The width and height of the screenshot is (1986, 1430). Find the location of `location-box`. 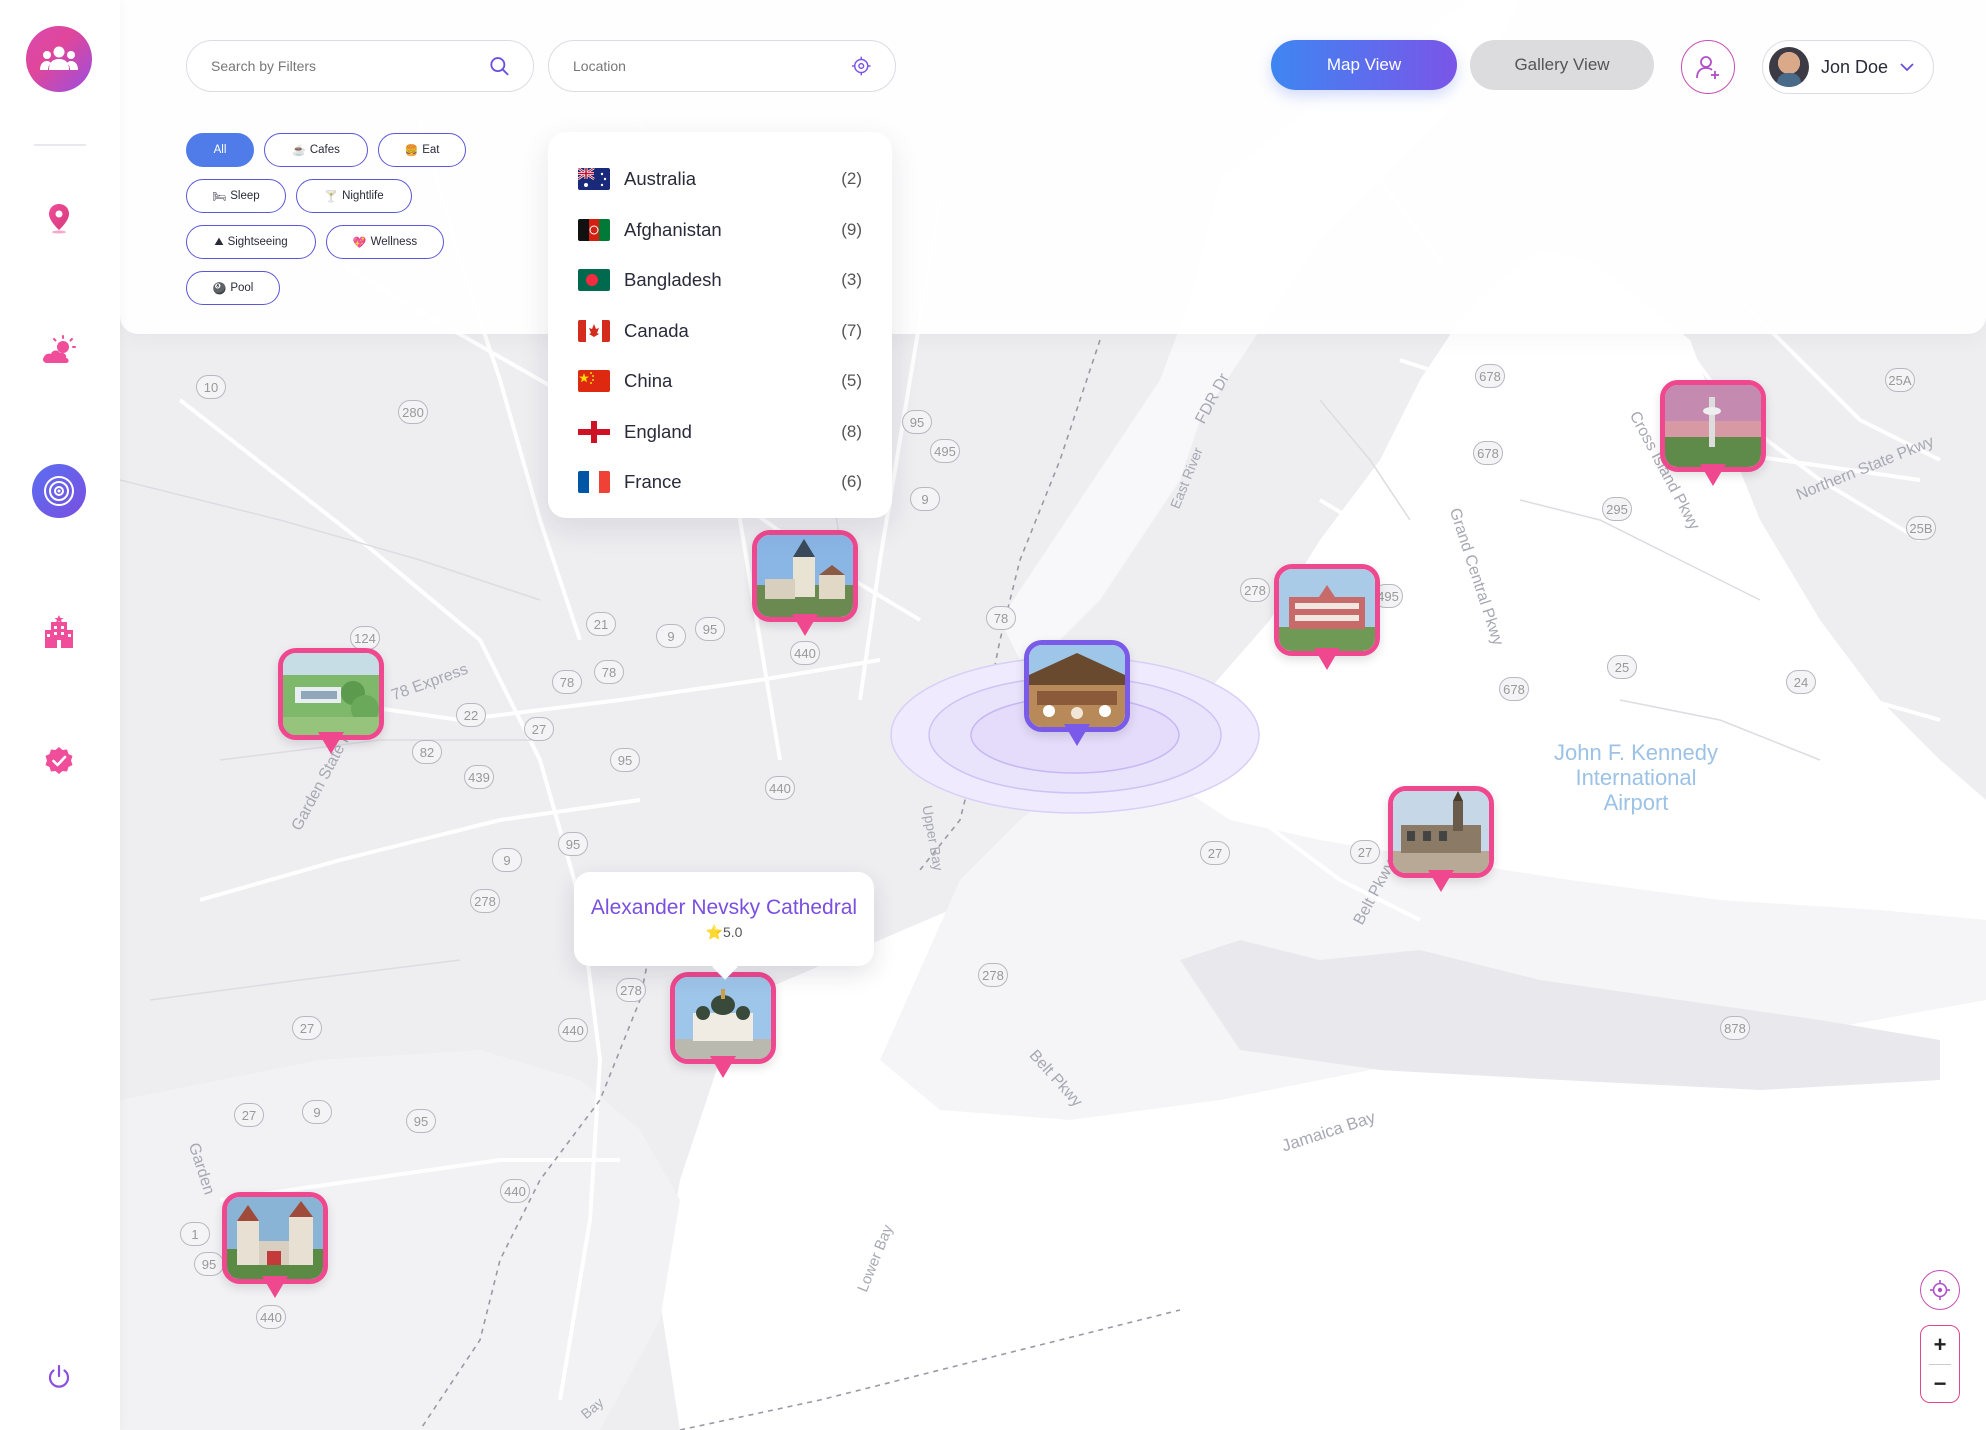

location-box is located at coordinates (722, 66).